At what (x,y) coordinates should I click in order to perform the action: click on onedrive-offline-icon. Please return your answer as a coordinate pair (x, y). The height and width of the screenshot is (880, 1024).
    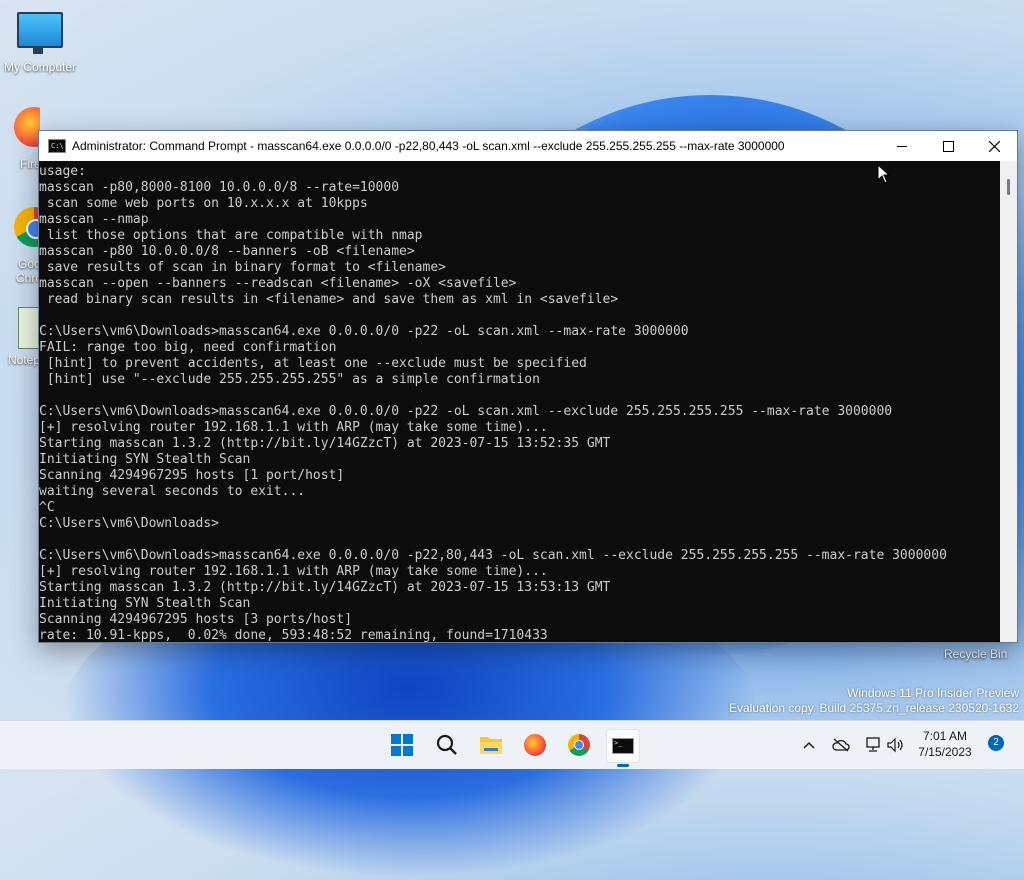
    Looking at the image, I should click on (841, 745).